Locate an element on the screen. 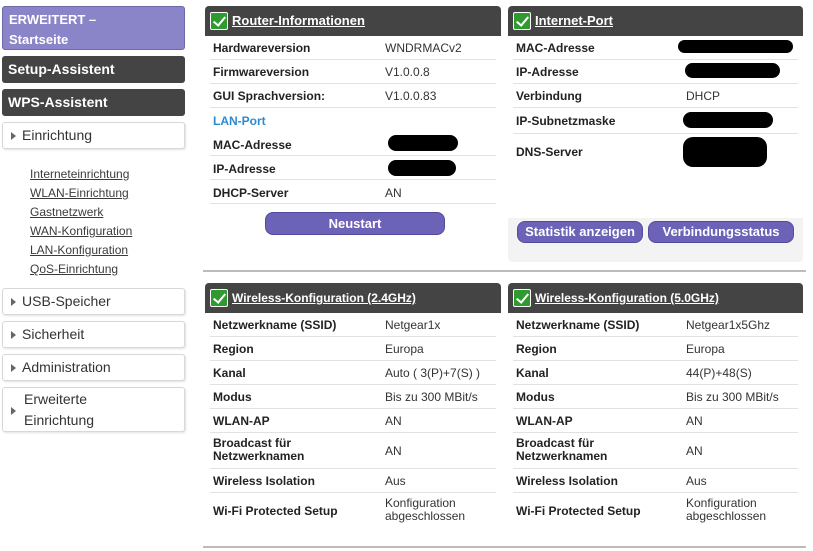 The image size is (813, 551). info-label: Firmwareversion is located at coordinates (261, 72).